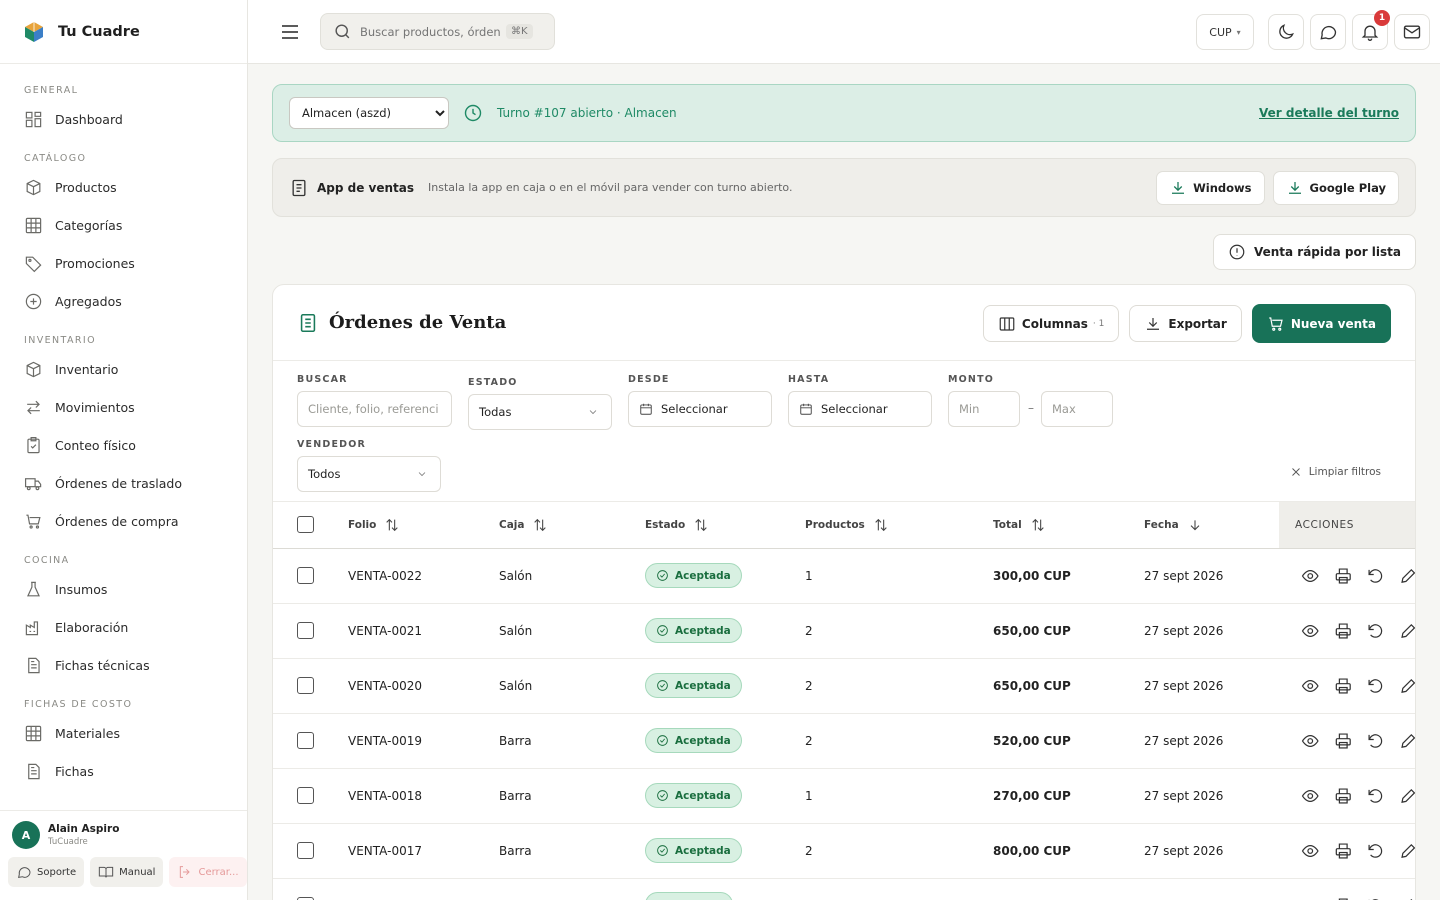 The image size is (1440, 900). What do you see at coordinates (123, 369) in the screenshot?
I see `sidebar-item-inventario: Inventario` at bounding box center [123, 369].